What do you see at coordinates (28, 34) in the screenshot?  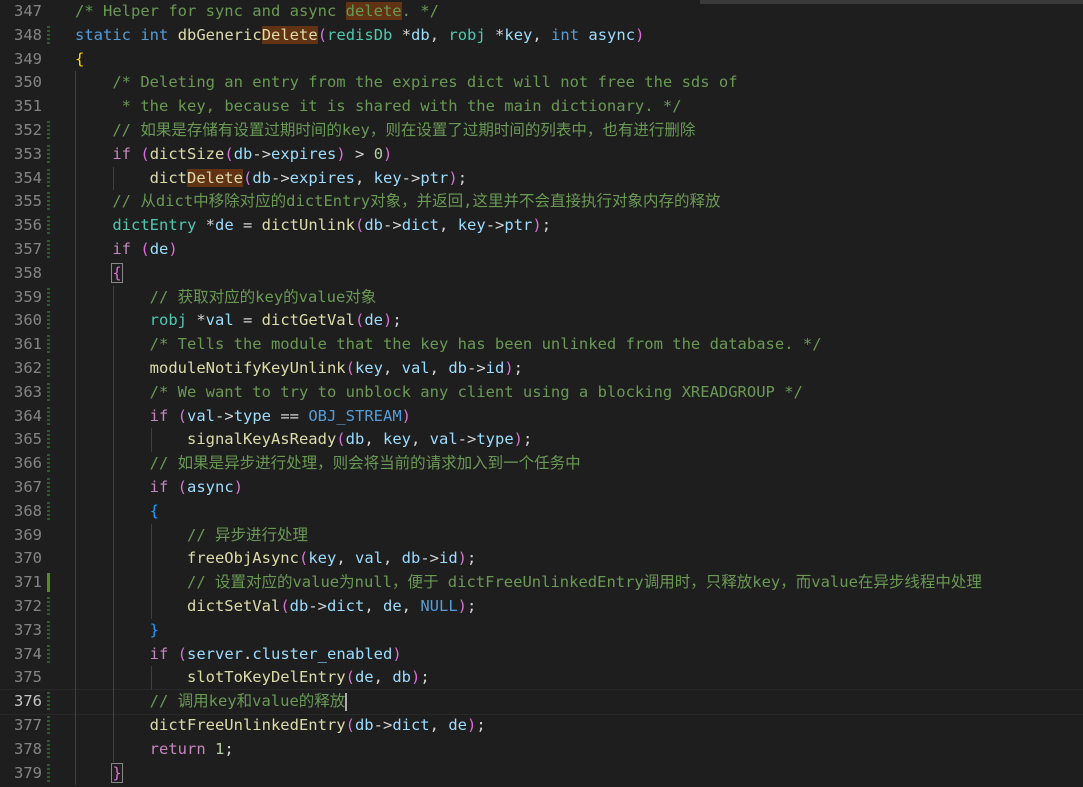 I see `line-number: 348` at bounding box center [28, 34].